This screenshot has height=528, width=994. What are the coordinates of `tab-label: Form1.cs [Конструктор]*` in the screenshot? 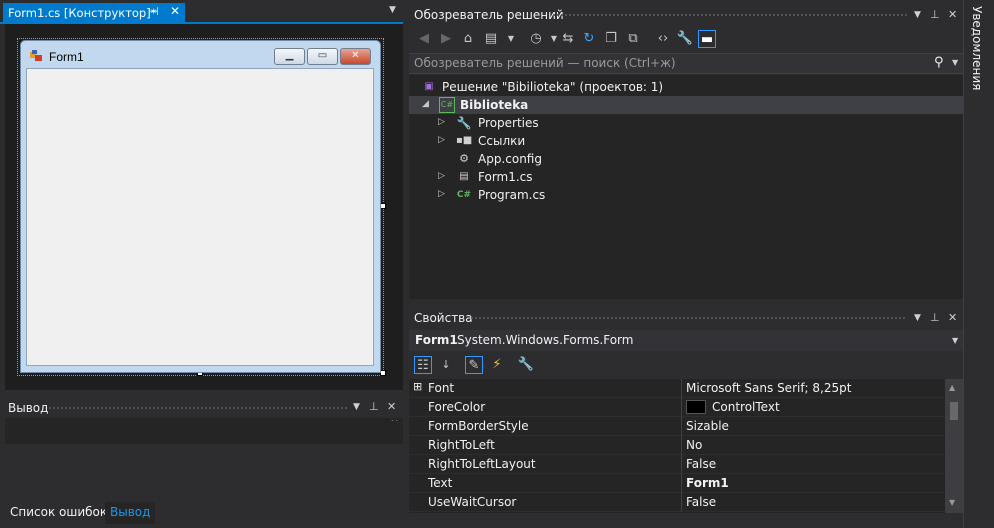 It's located at (82, 13).